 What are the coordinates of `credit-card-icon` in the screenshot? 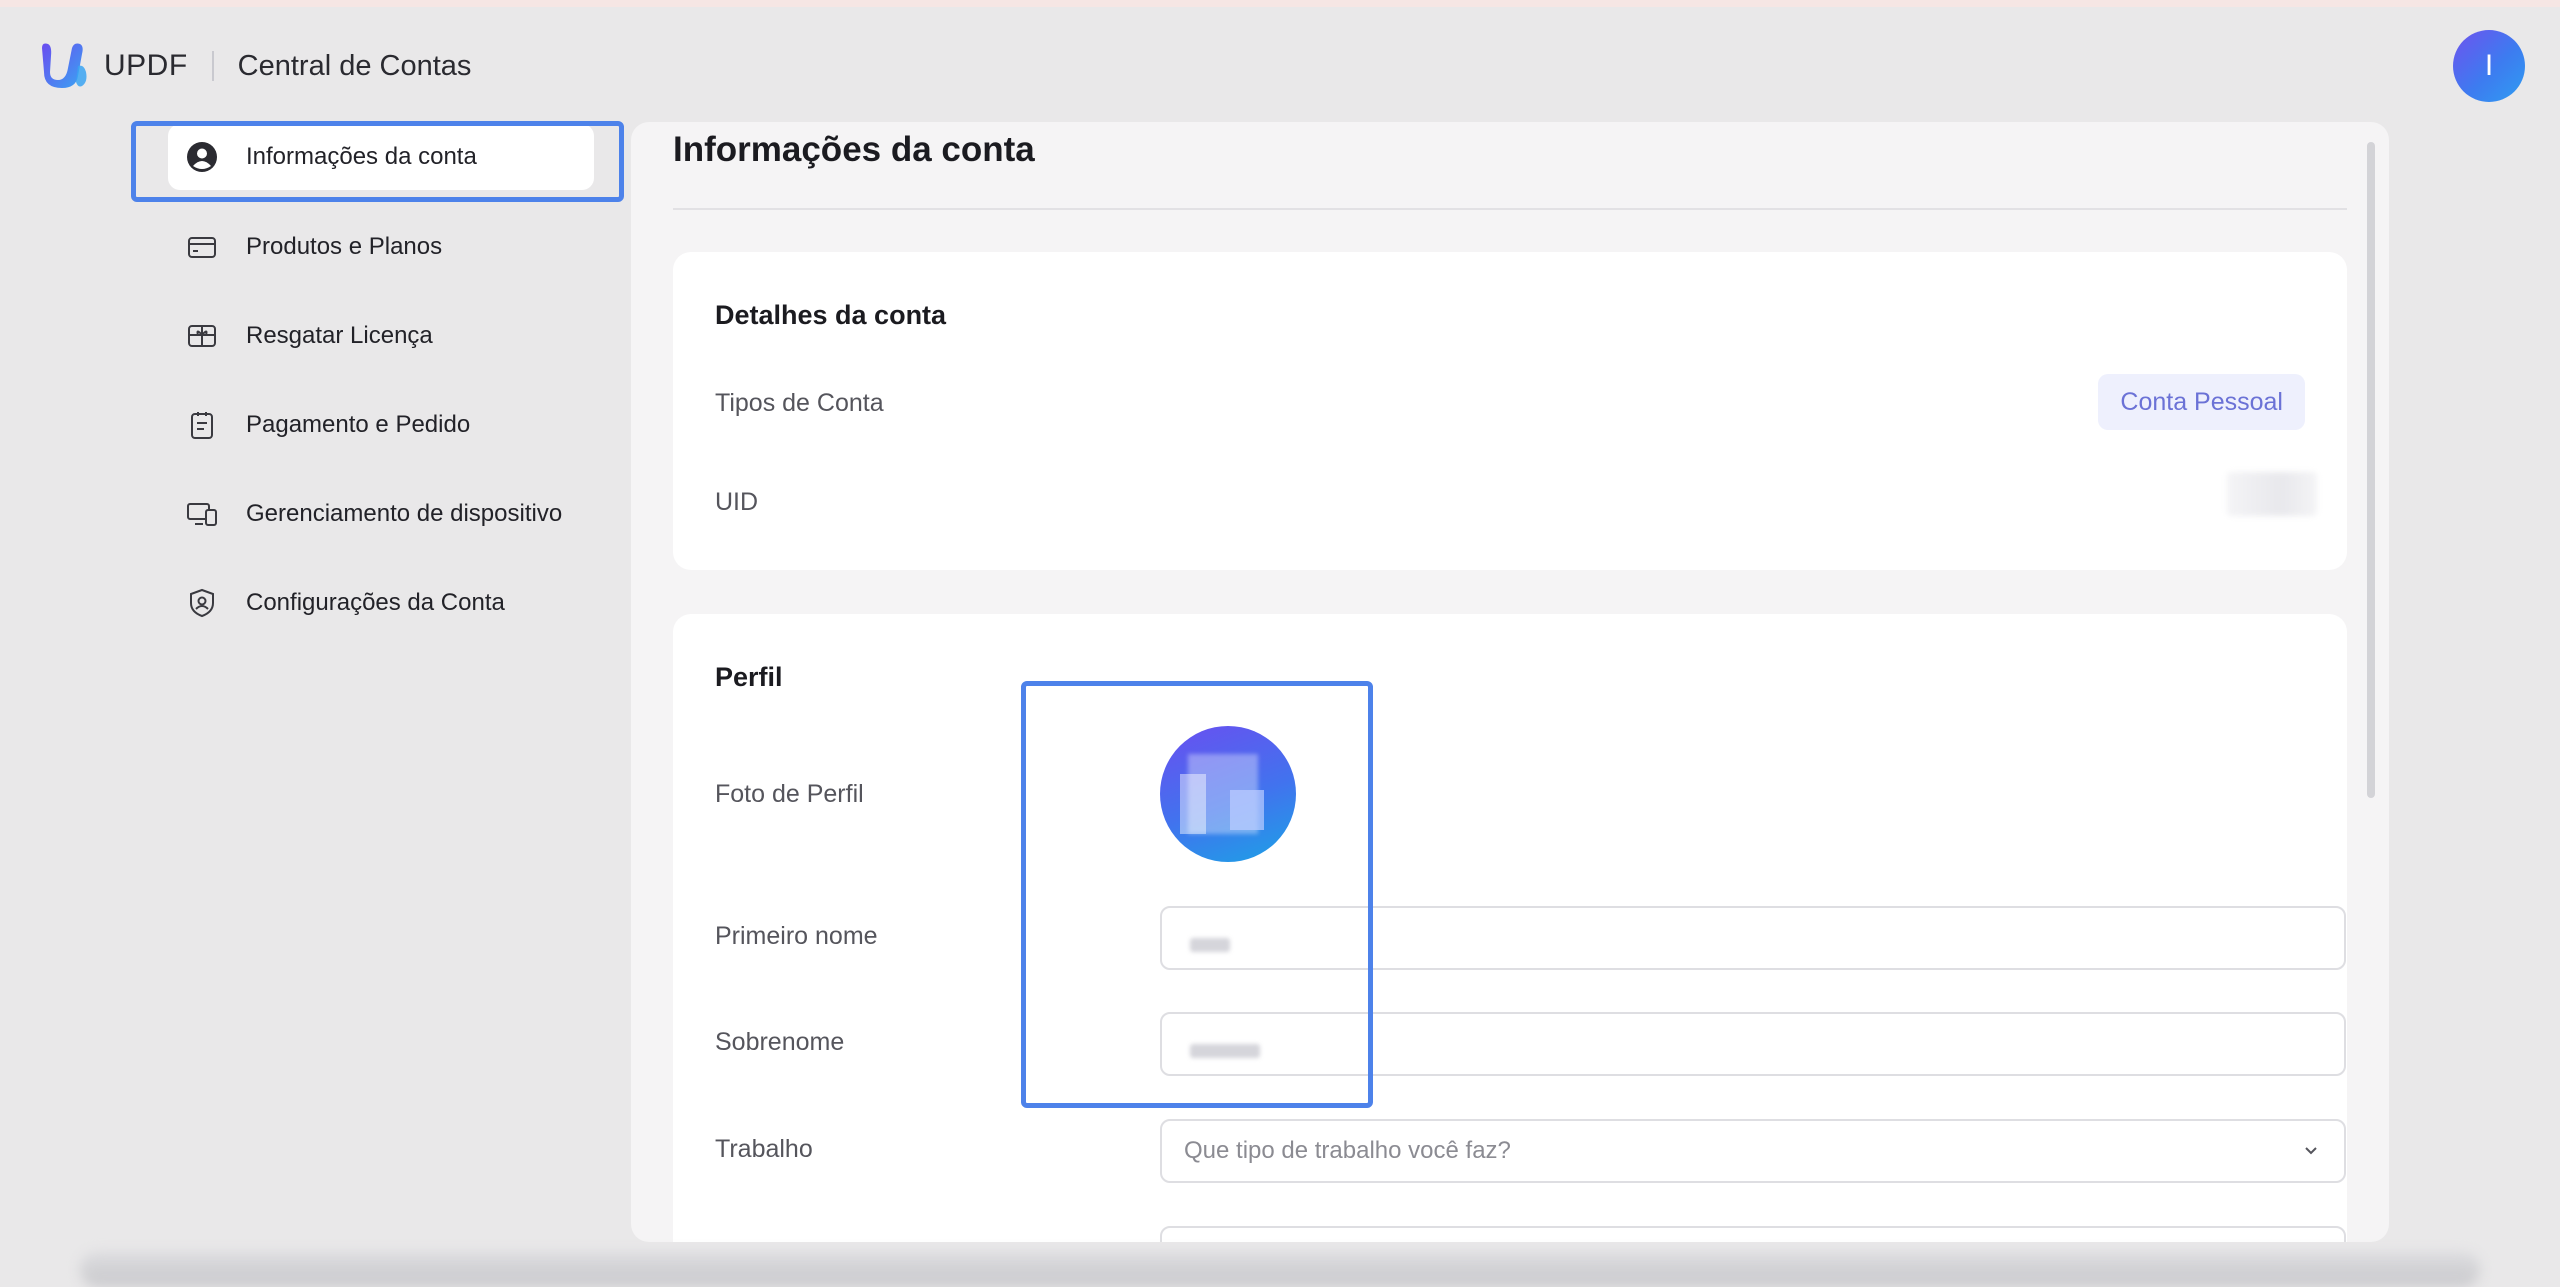 It's located at (202, 247).